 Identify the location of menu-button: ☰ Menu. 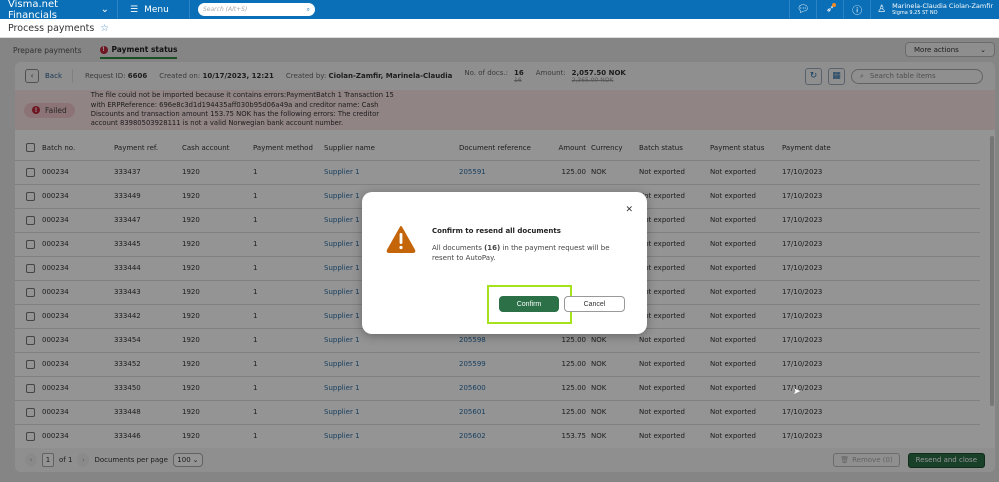
(154, 9).